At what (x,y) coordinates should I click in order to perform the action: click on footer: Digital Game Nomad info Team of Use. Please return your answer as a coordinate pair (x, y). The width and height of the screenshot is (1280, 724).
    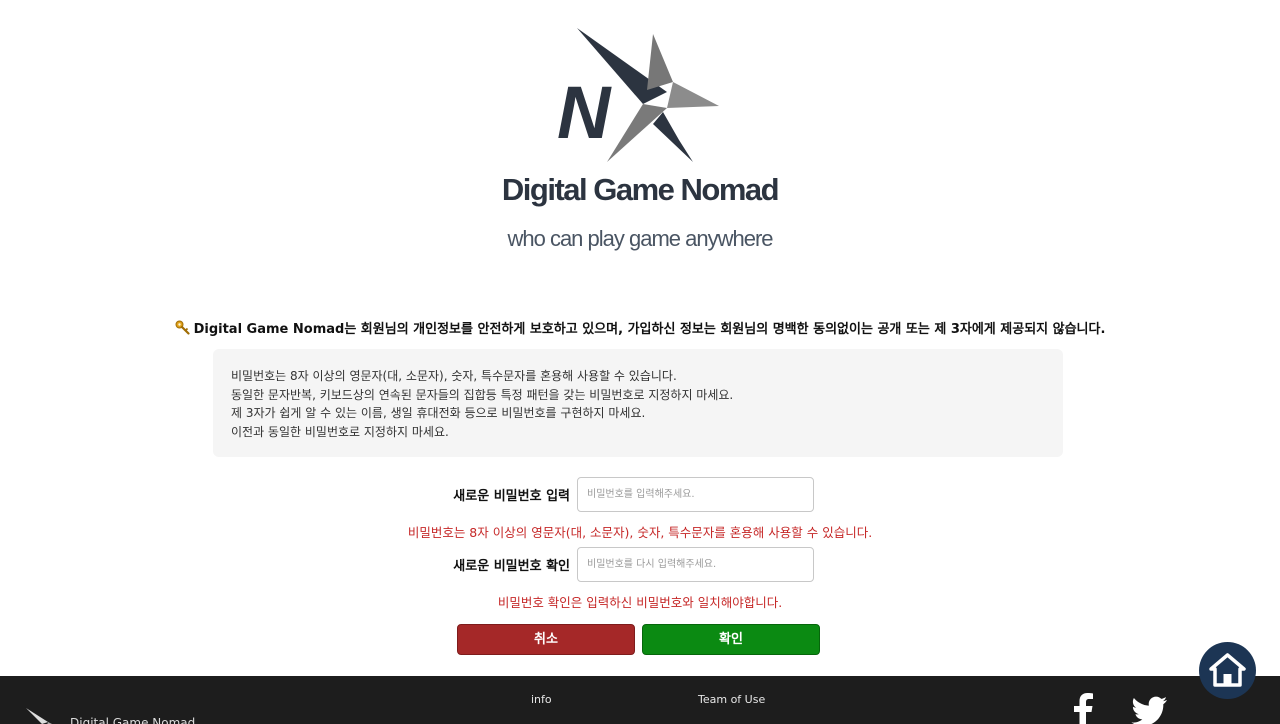
    Looking at the image, I should click on (640, 700).